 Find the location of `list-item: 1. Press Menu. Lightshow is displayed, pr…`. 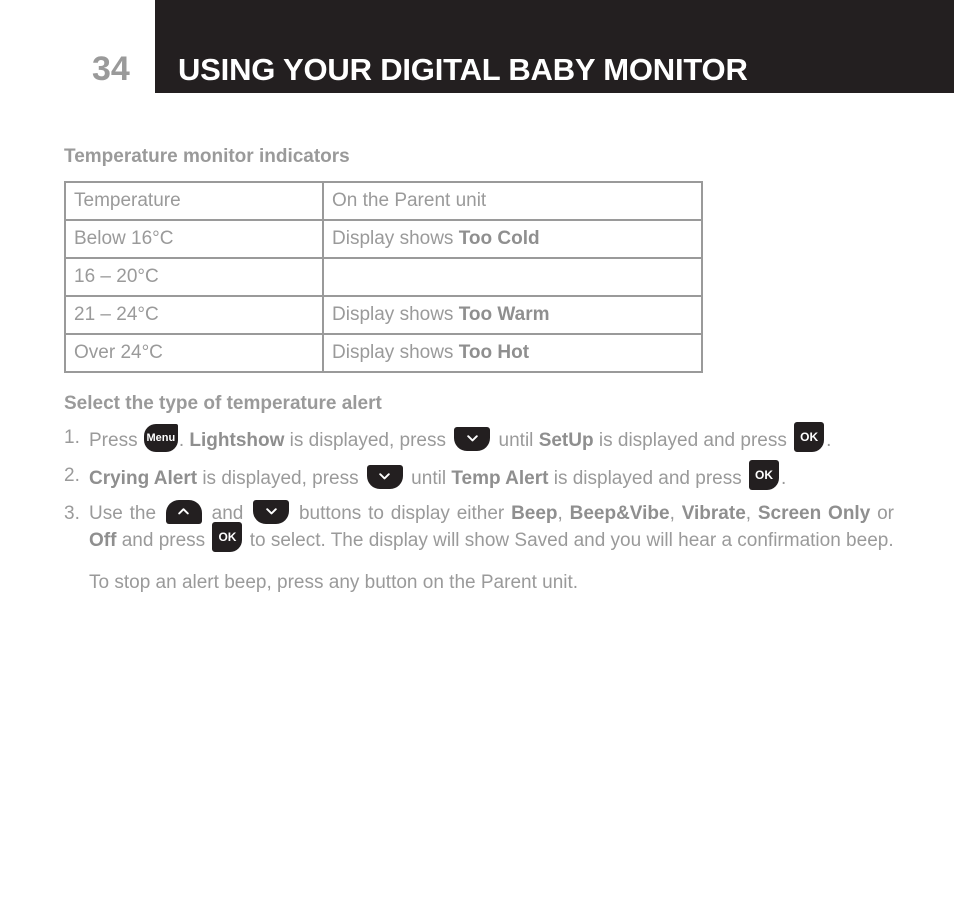

list-item: 1. Press Menu. Lightshow is displayed, pr… is located at coordinates (479, 439).